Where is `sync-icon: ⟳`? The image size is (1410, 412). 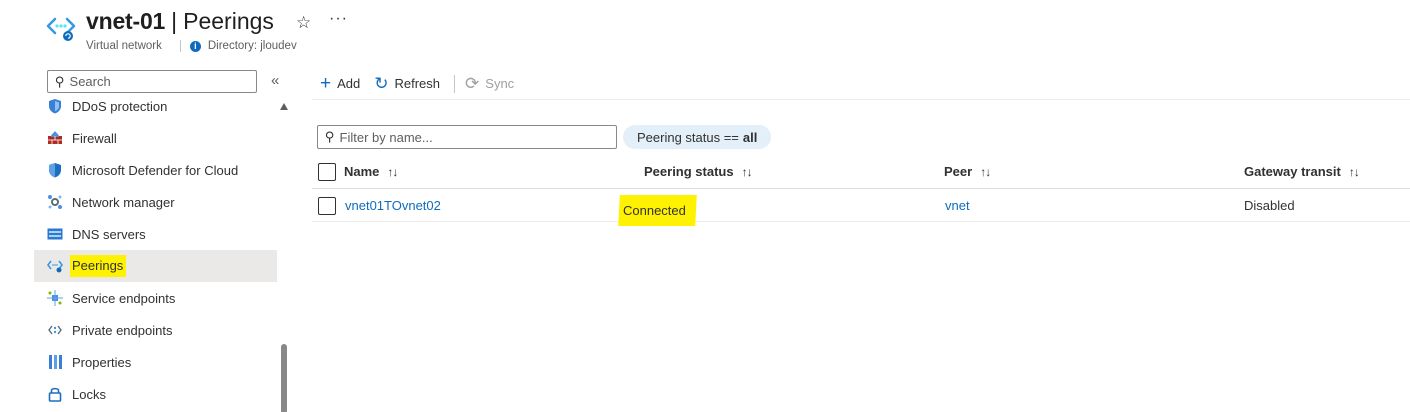 sync-icon: ⟳ is located at coordinates (472, 83).